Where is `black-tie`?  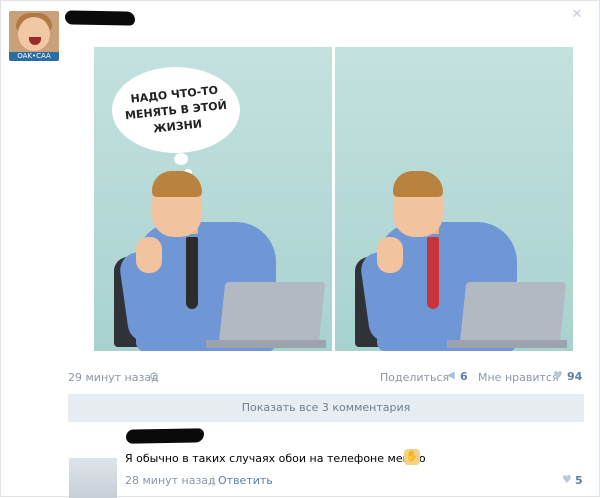
black-tie is located at coordinates (192, 273).